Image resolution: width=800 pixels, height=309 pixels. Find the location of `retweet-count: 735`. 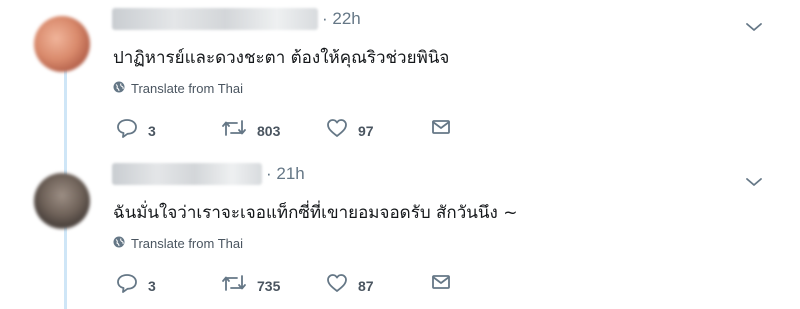

retweet-count: 735 is located at coordinates (269, 285).